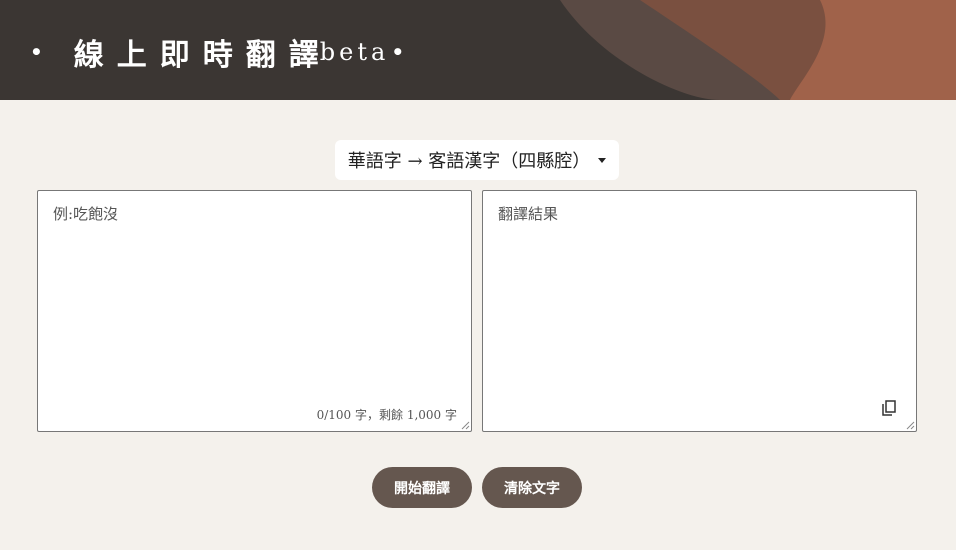  I want to click on clear-button: 清除文字, so click(532, 487).